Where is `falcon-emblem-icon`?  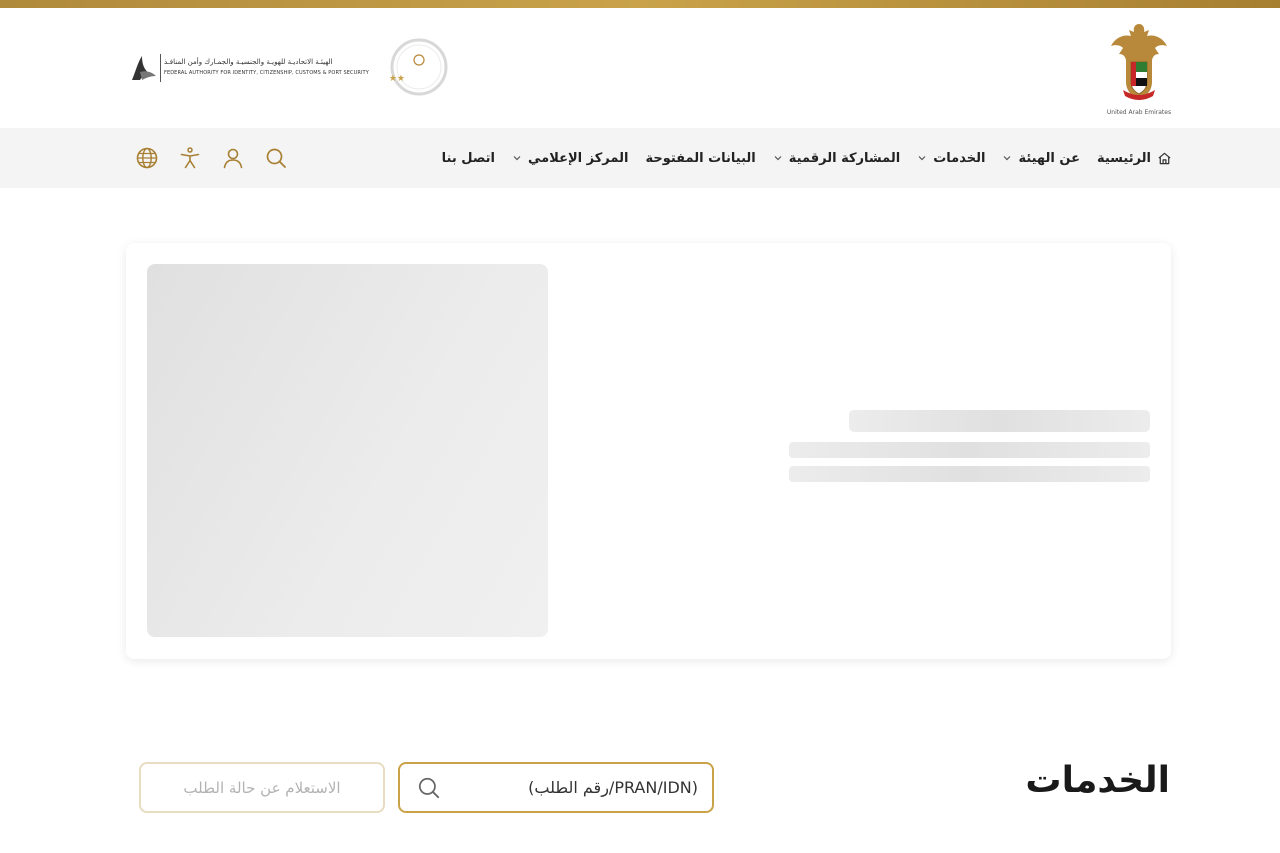
falcon-emblem-icon is located at coordinates (1139, 62).